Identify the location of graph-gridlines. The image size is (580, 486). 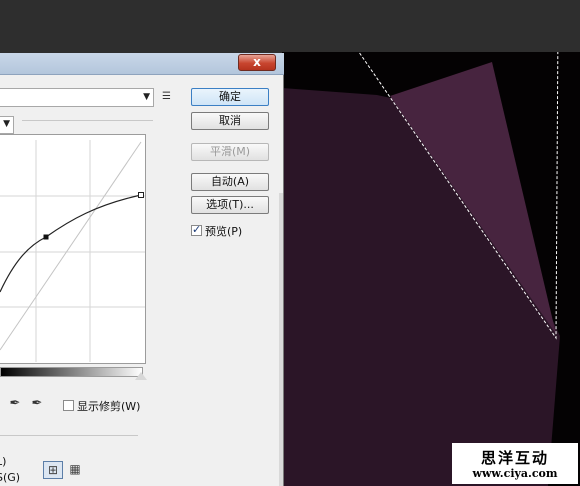
(72, 251).